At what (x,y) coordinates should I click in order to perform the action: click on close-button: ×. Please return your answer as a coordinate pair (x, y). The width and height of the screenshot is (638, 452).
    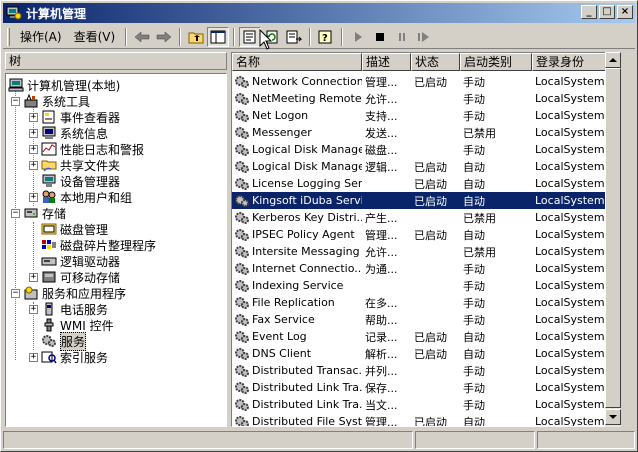
    Looking at the image, I should click on (625, 12).